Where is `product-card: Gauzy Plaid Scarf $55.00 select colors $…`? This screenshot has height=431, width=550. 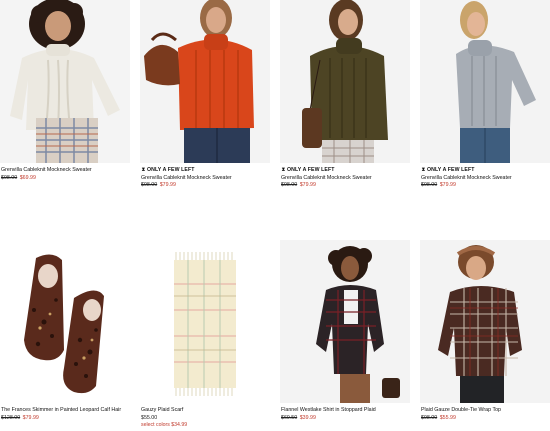 product-card: Gauzy Plaid Scarf $55.00 select colors $… is located at coordinates (205, 334).